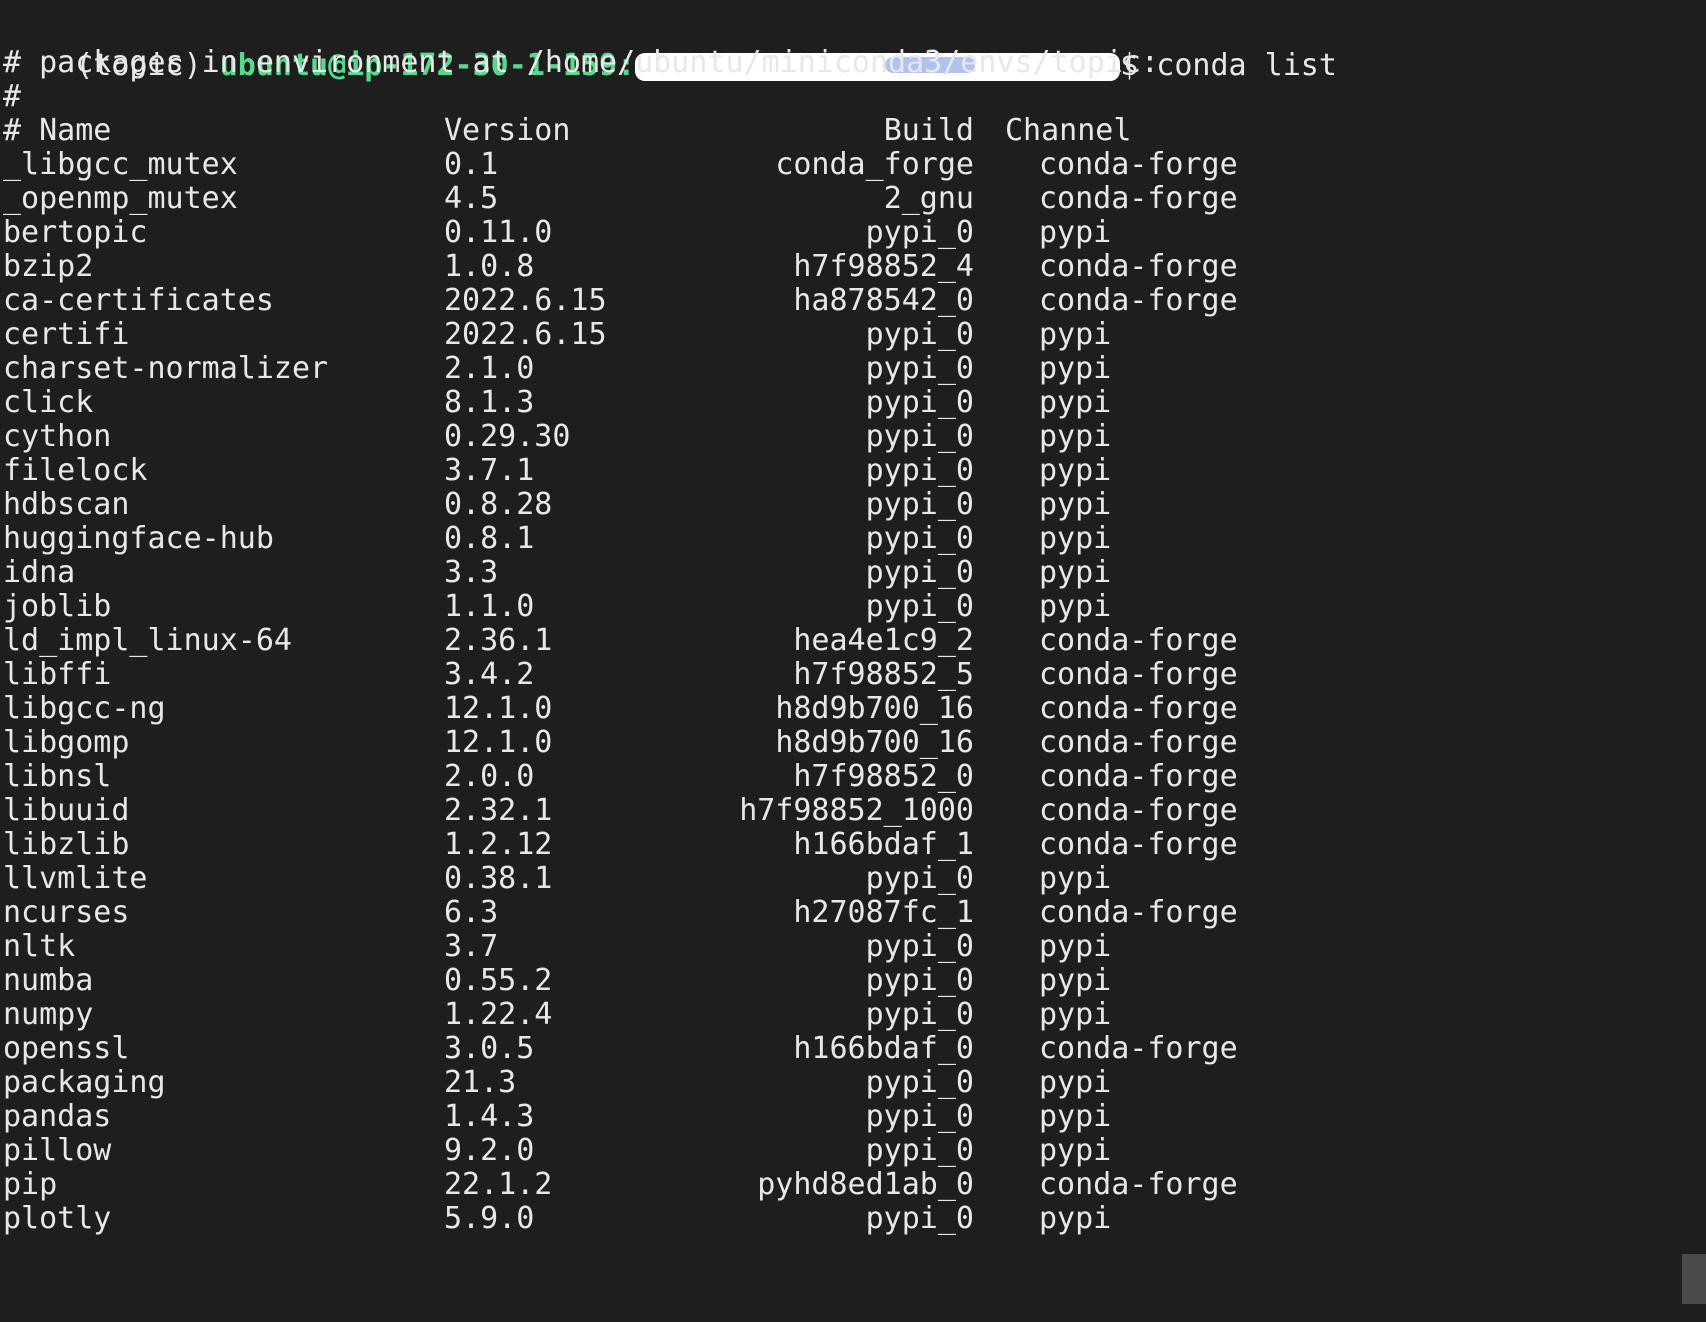  Describe the element at coordinates (653, 1150) in the screenshot. I see `package-row: pillow 9.2.0 pypi_0 pypi` at that location.